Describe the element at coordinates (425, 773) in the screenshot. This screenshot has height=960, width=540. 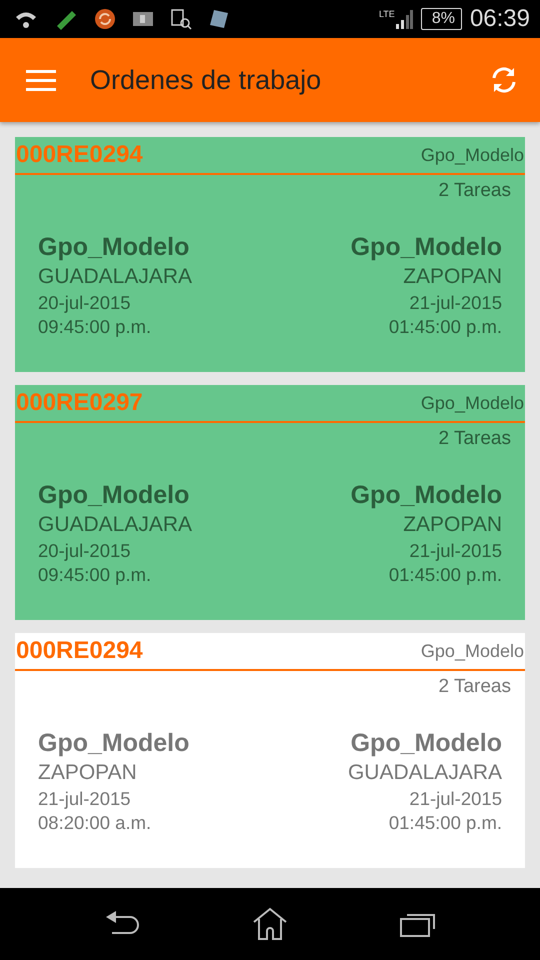
I see `destination-city: GUADALAJARA` at that location.